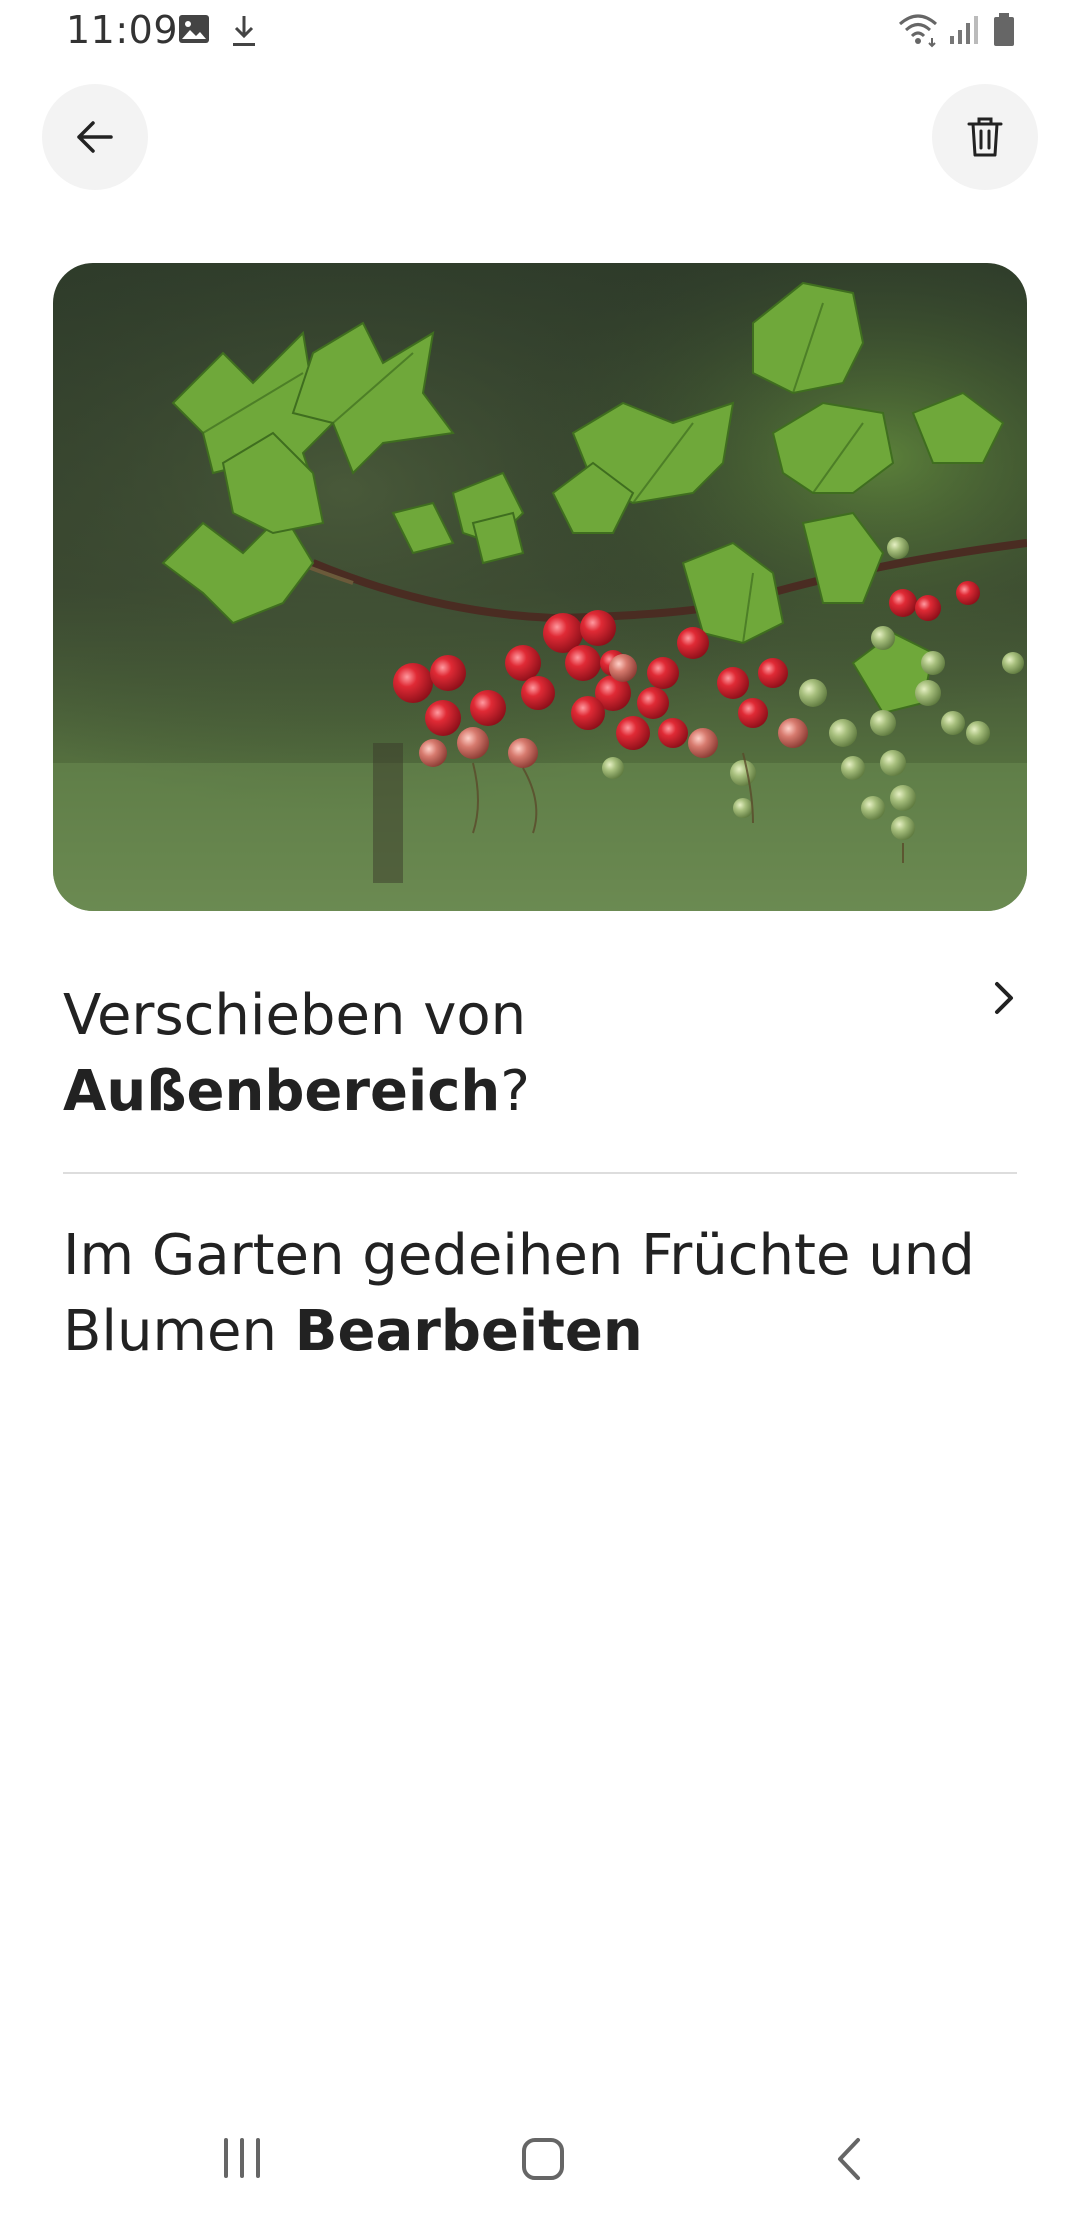 The width and height of the screenshot is (1080, 2220). I want to click on download-icon, so click(244, 33).